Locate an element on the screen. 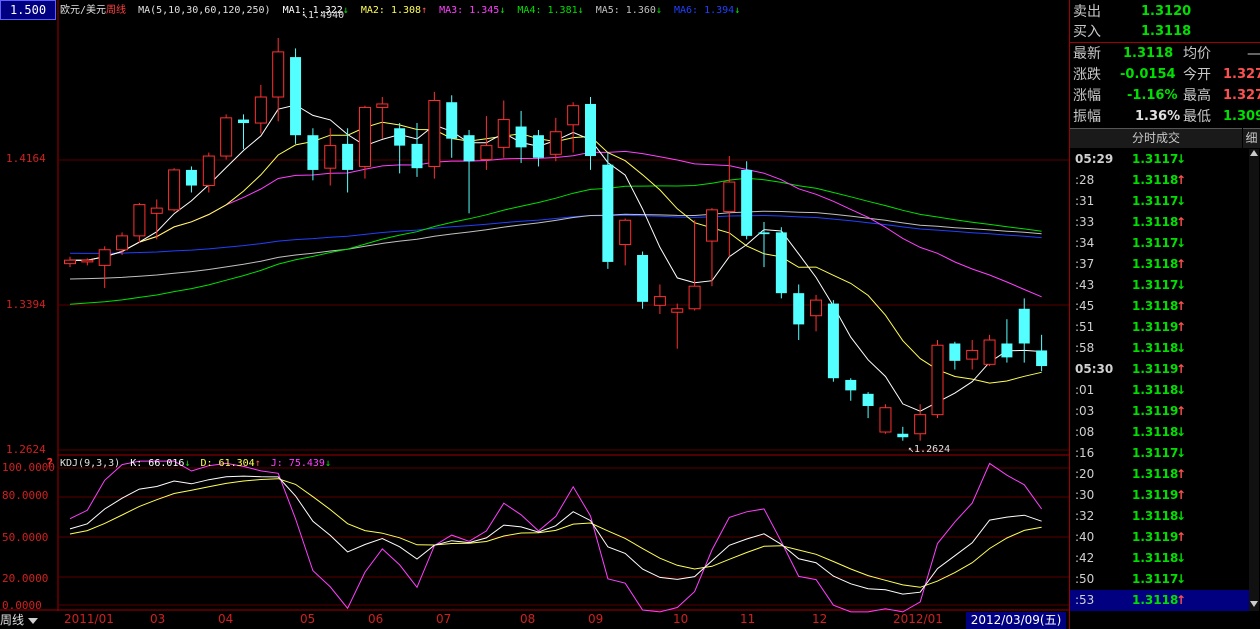  tick-row: :03 1.3119 ↑ is located at coordinates (1164, 411).